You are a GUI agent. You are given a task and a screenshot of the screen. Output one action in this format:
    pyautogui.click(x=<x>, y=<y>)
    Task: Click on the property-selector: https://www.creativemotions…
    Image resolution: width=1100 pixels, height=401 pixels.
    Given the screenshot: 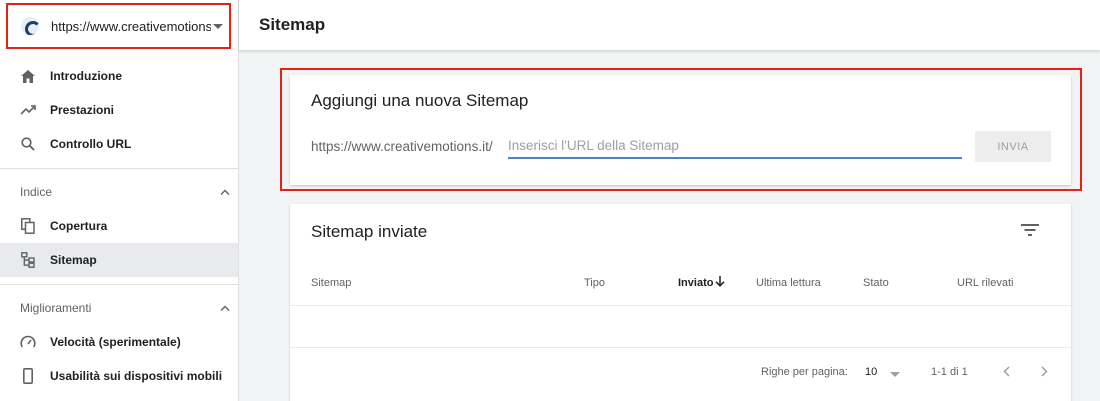 What is the action you would take?
    pyautogui.click(x=118, y=26)
    